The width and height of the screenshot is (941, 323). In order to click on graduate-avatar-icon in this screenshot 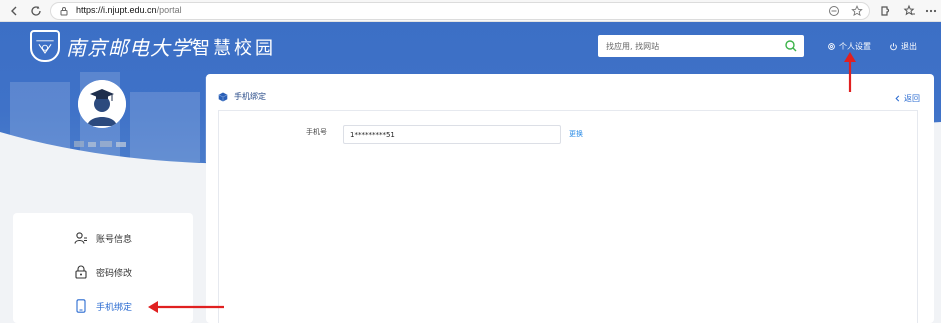, I will do `click(102, 104)`.